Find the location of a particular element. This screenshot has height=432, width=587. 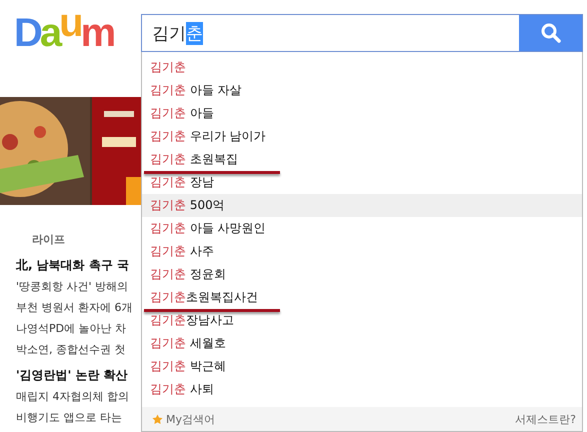

news-link: 박소연, 종합선수권 첫 is located at coordinates (78, 349).